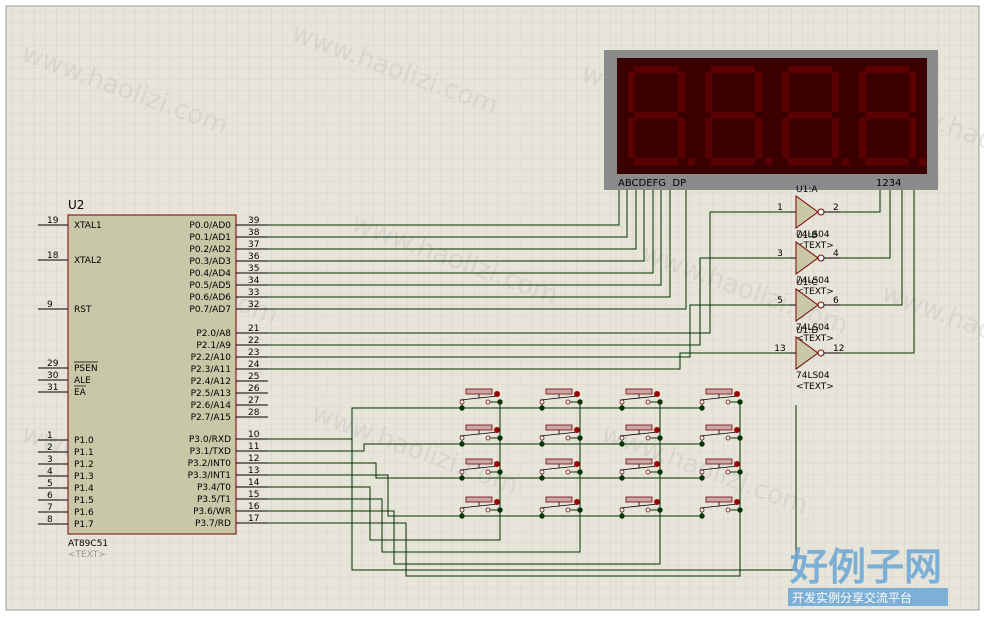 The width and height of the screenshot is (984, 618). Describe the element at coordinates (253, 459) in the screenshot. I see `mcu-pin-number: 12` at that location.